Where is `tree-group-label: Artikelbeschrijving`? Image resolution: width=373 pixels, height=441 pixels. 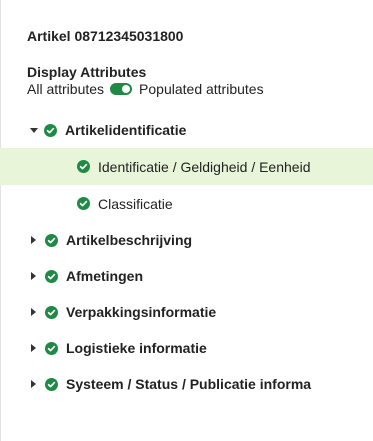 tree-group-label: Artikelbeschrijving is located at coordinates (129, 240).